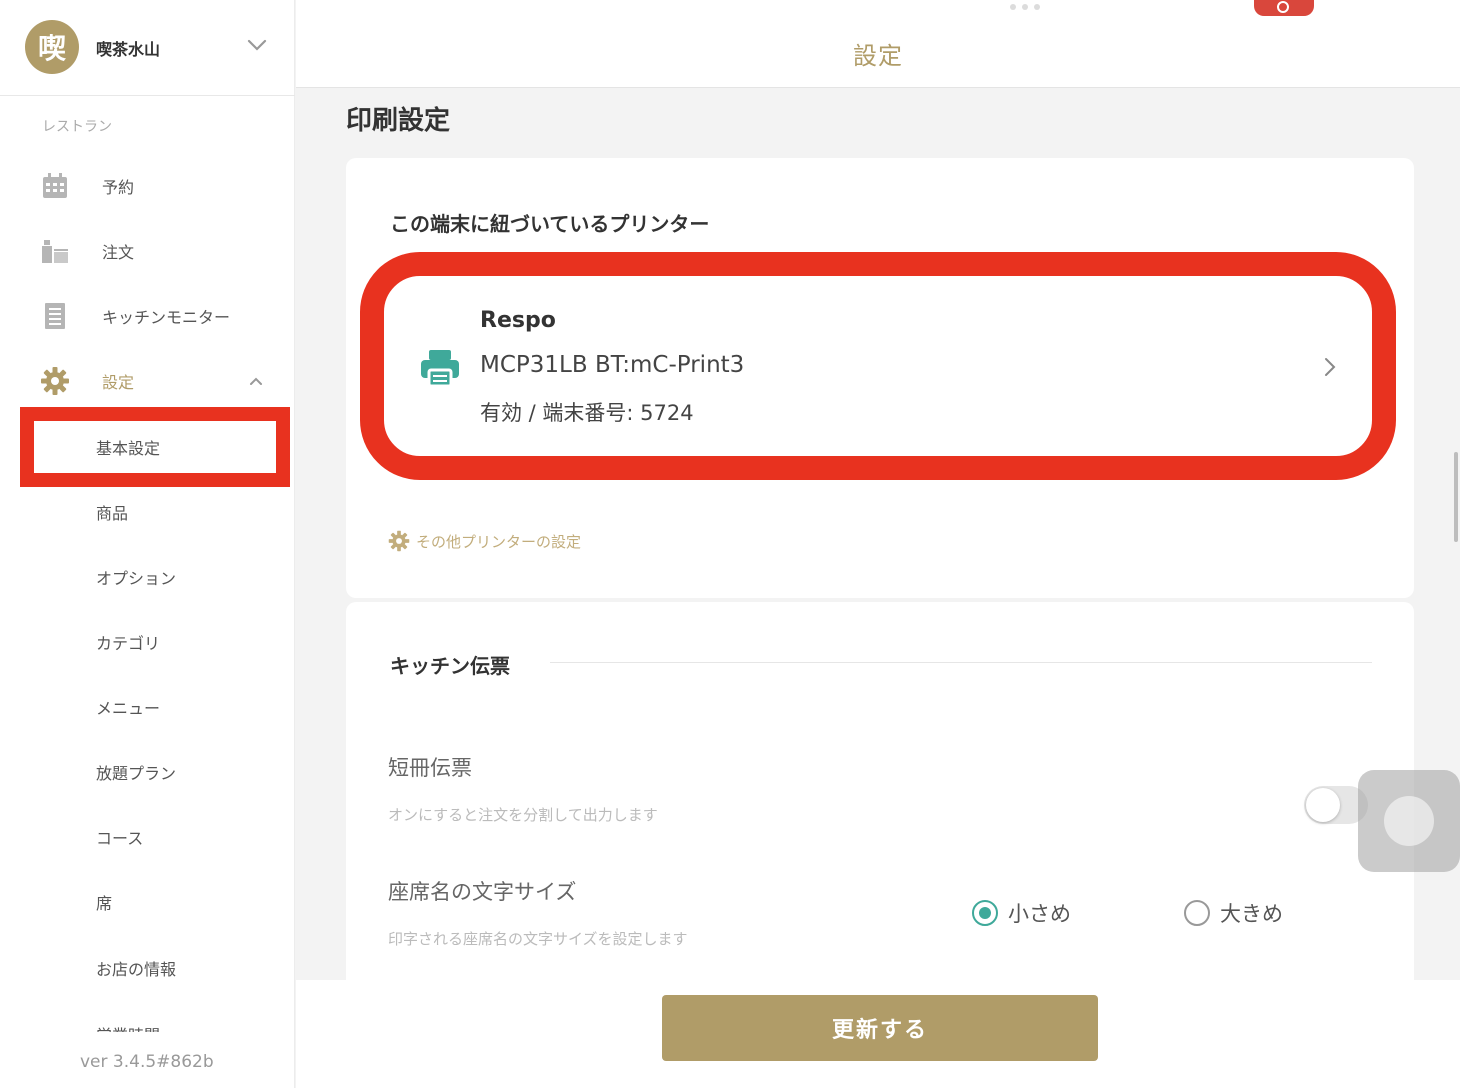 This screenshot has height=1088, width=1460. I want to click on radio-label: 小さめ, so click(1039, 914).